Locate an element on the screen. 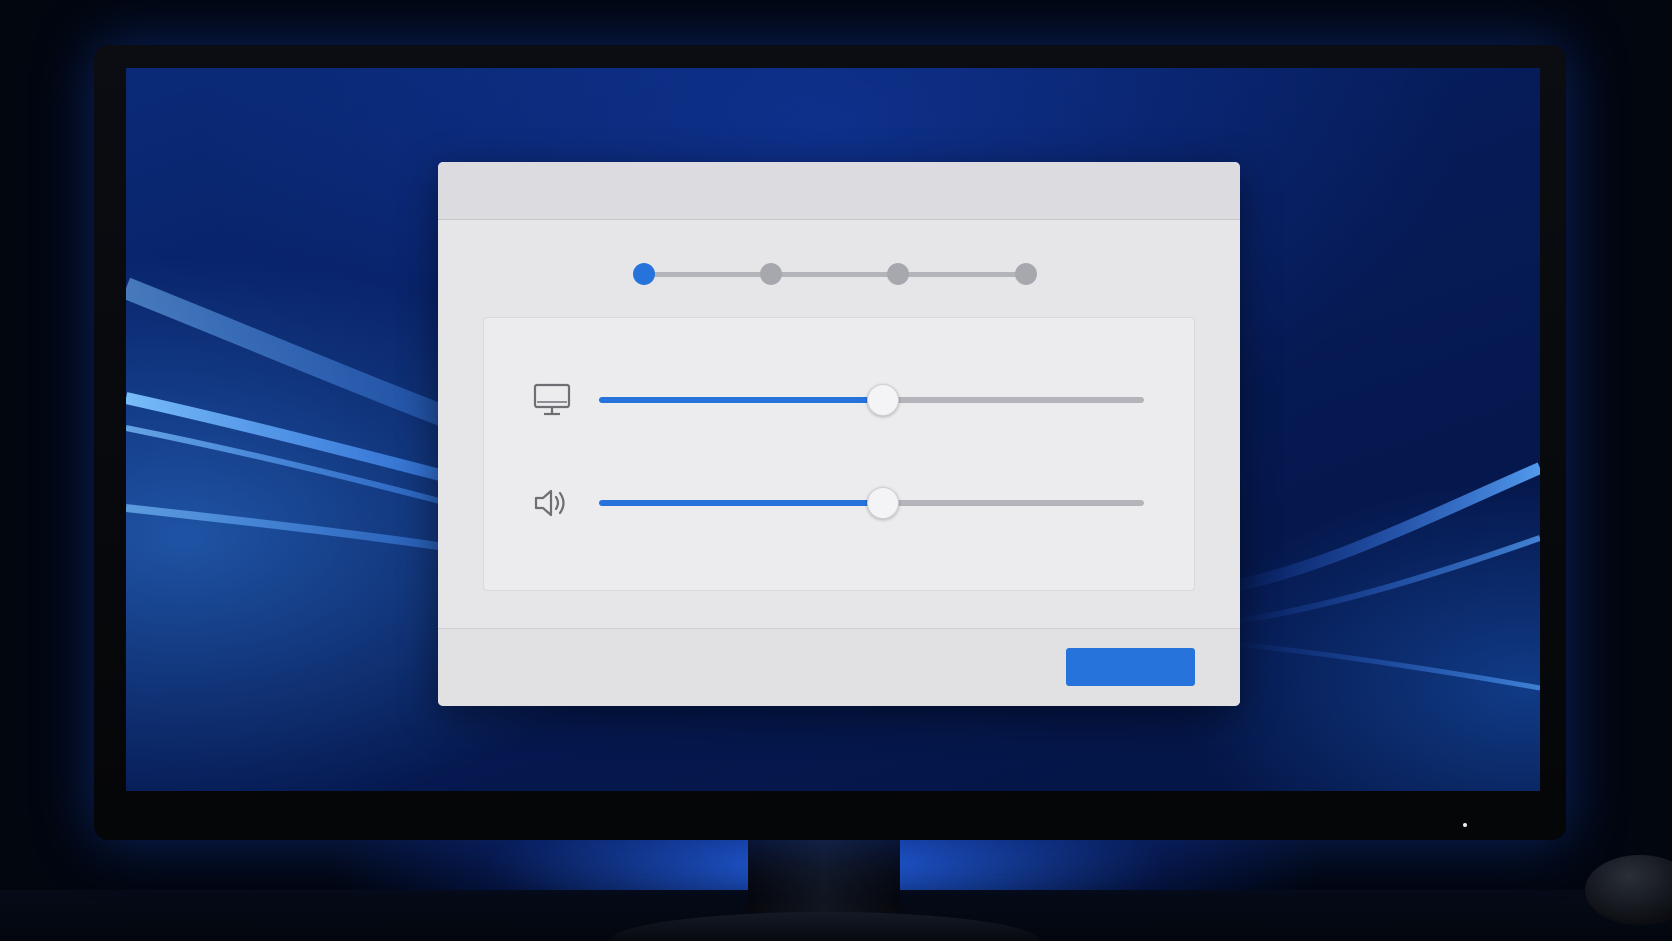 The height and width of the screenshot is (941, 1672). display-slider is located at coordinates (871, 400).